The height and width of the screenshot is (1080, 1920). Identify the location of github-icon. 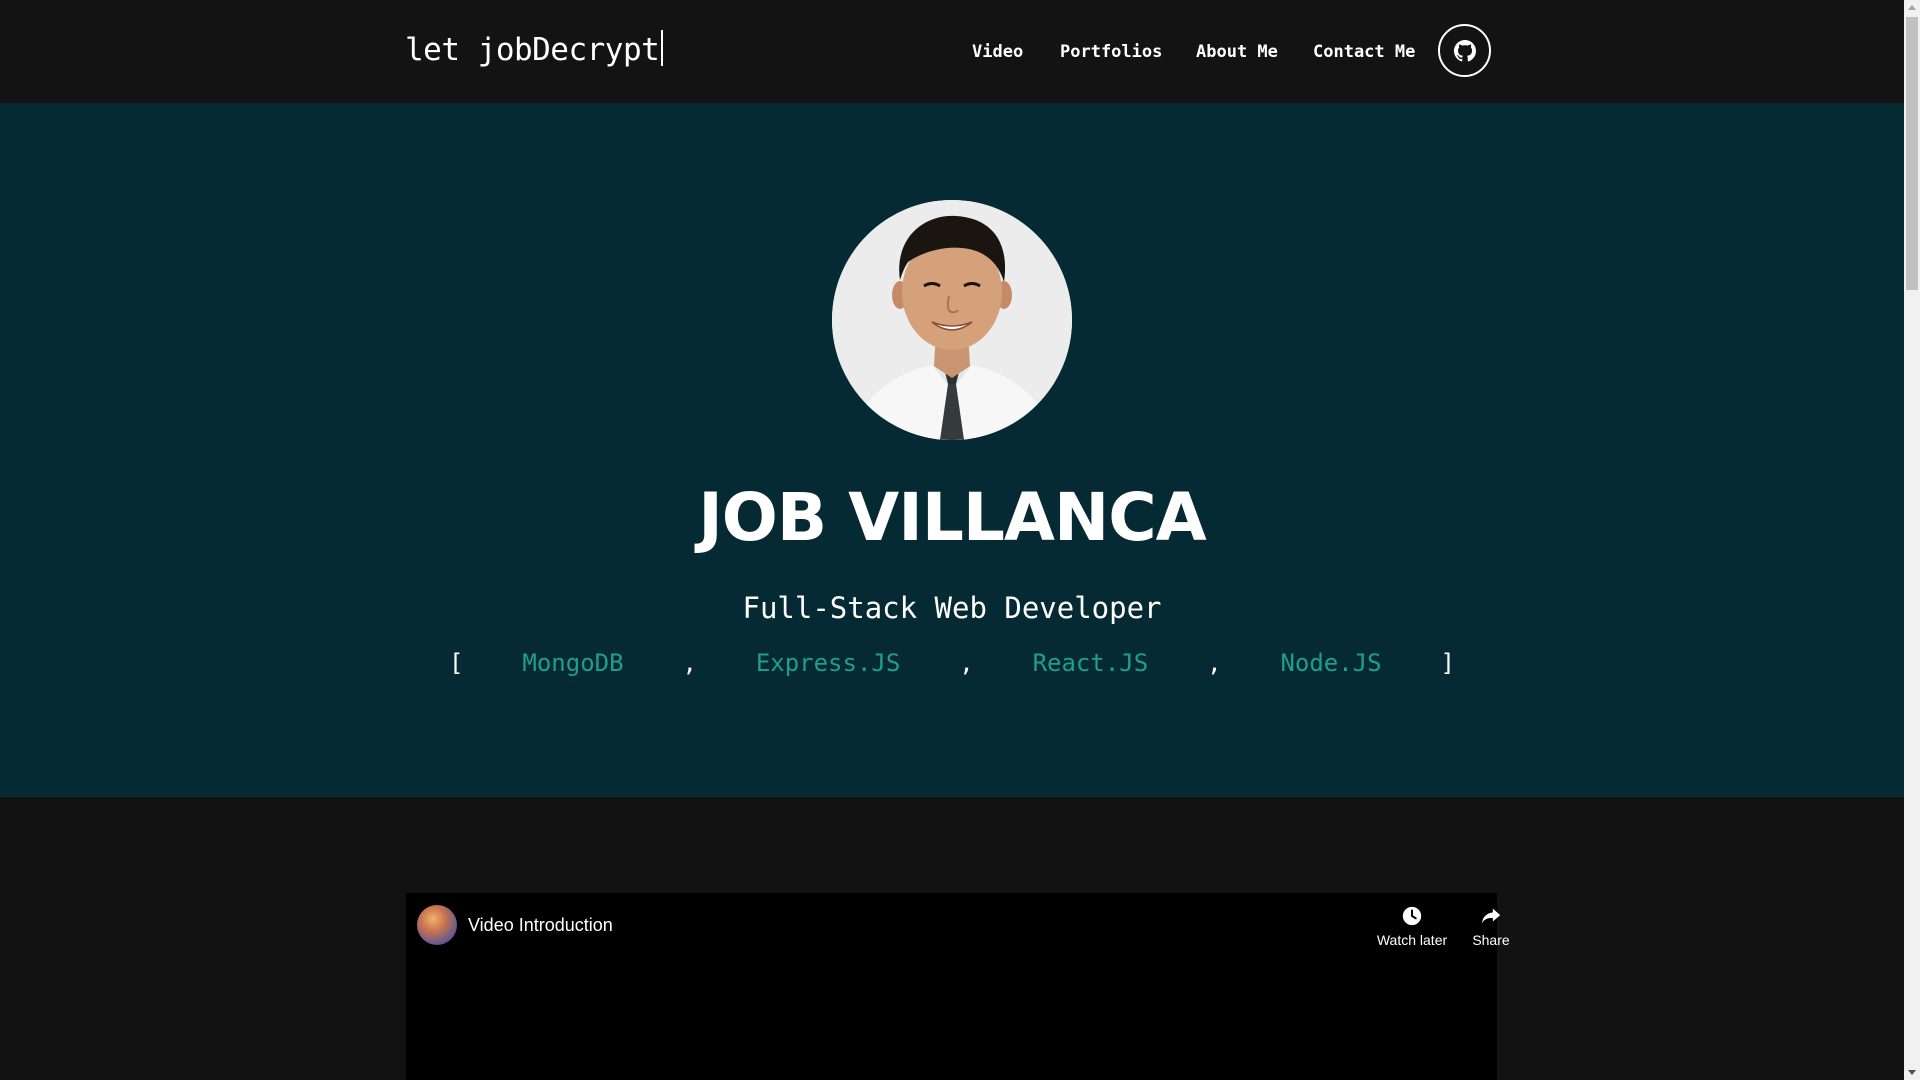
(1464, 50).